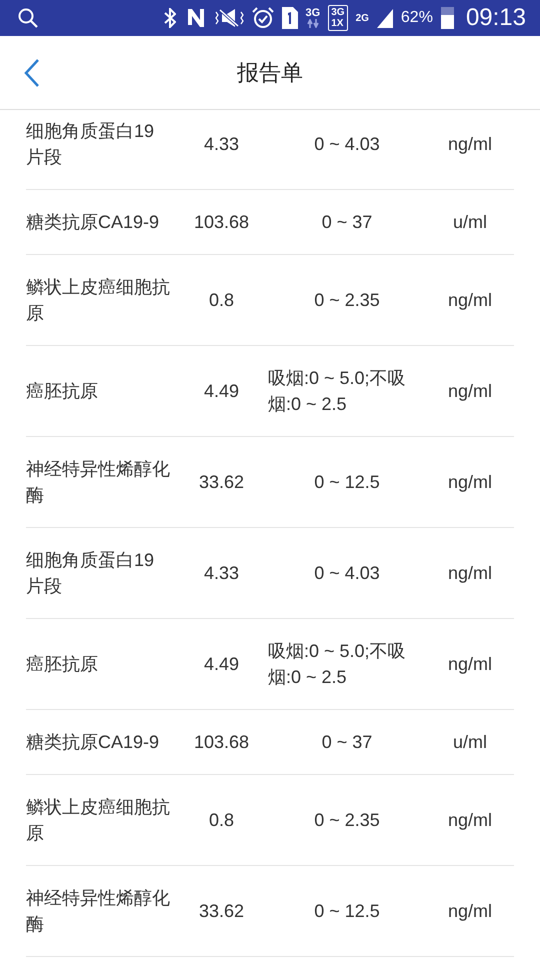 The height and width of the screenshot is (960, 540). What do you see at coordinates (270, 74) in the screenshot?
I see `page-title: 报告单` at bounding box center [270, 74].